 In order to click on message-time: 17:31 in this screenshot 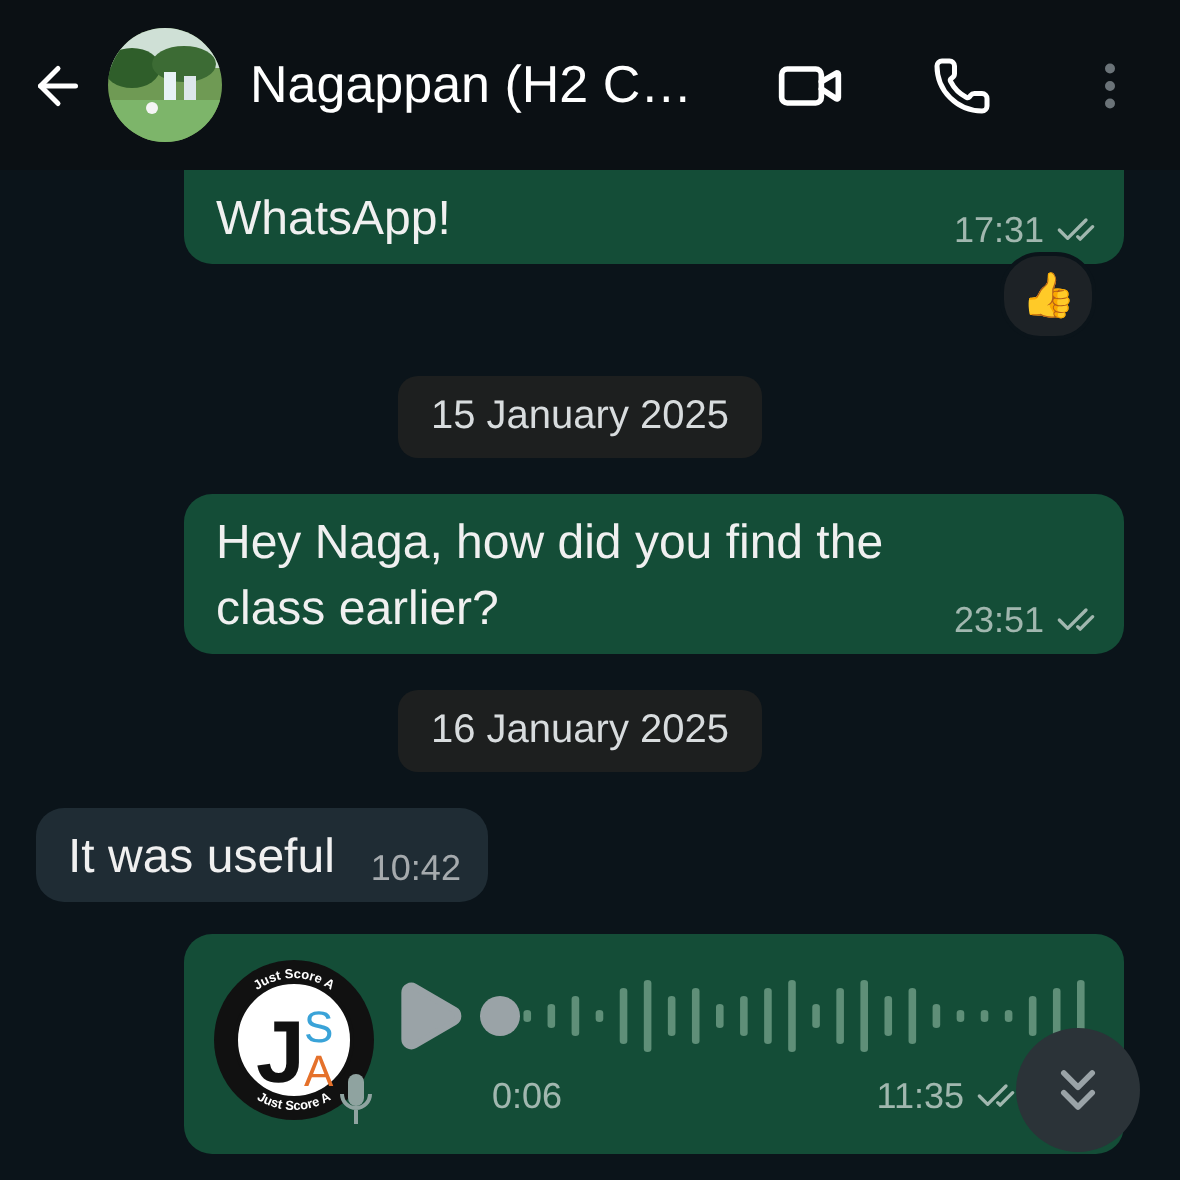, I will do `click(998, 230)`.